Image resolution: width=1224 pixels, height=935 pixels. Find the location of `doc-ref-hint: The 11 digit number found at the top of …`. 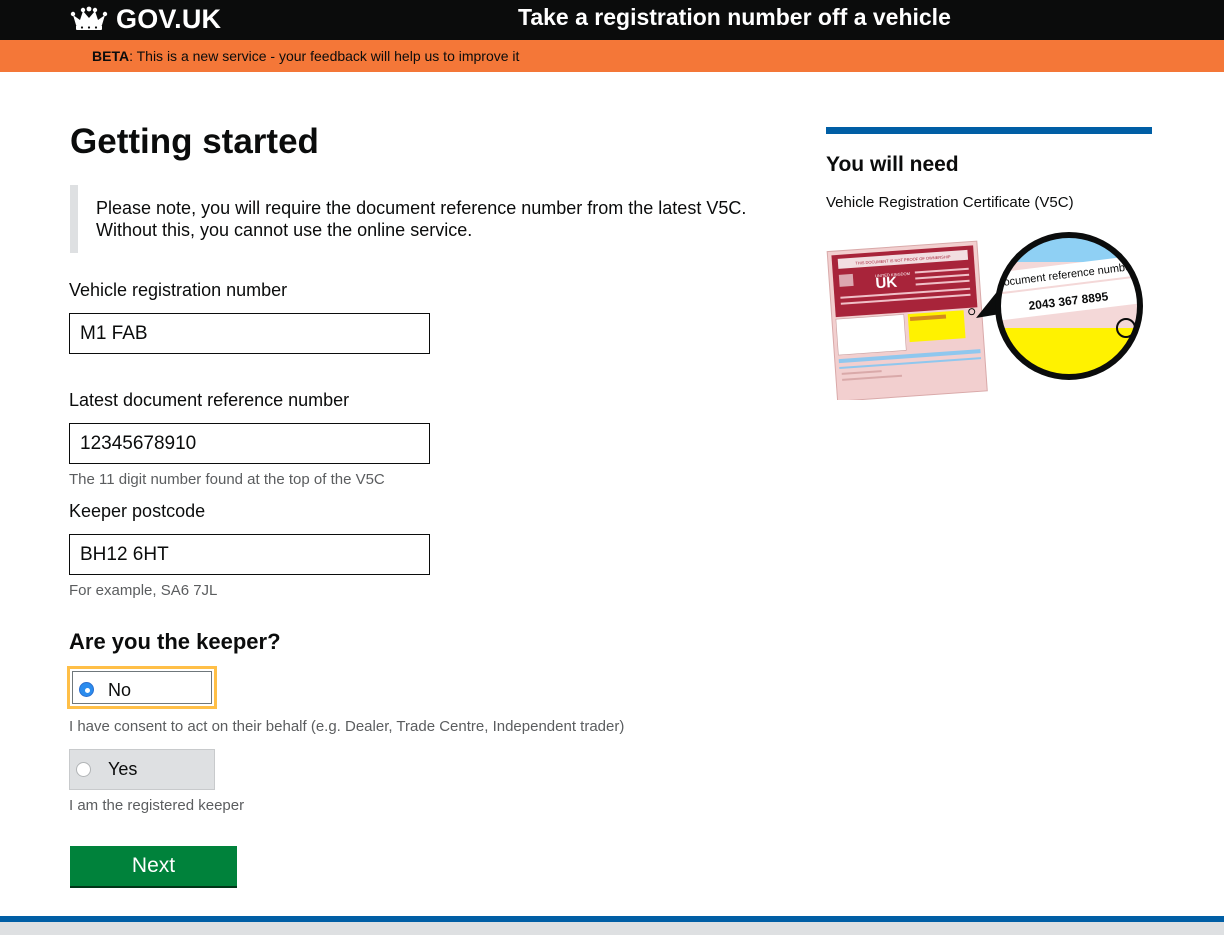

doc-ref-hint: The 11 digit number found at the top of … is located at coordinates (227, 479).